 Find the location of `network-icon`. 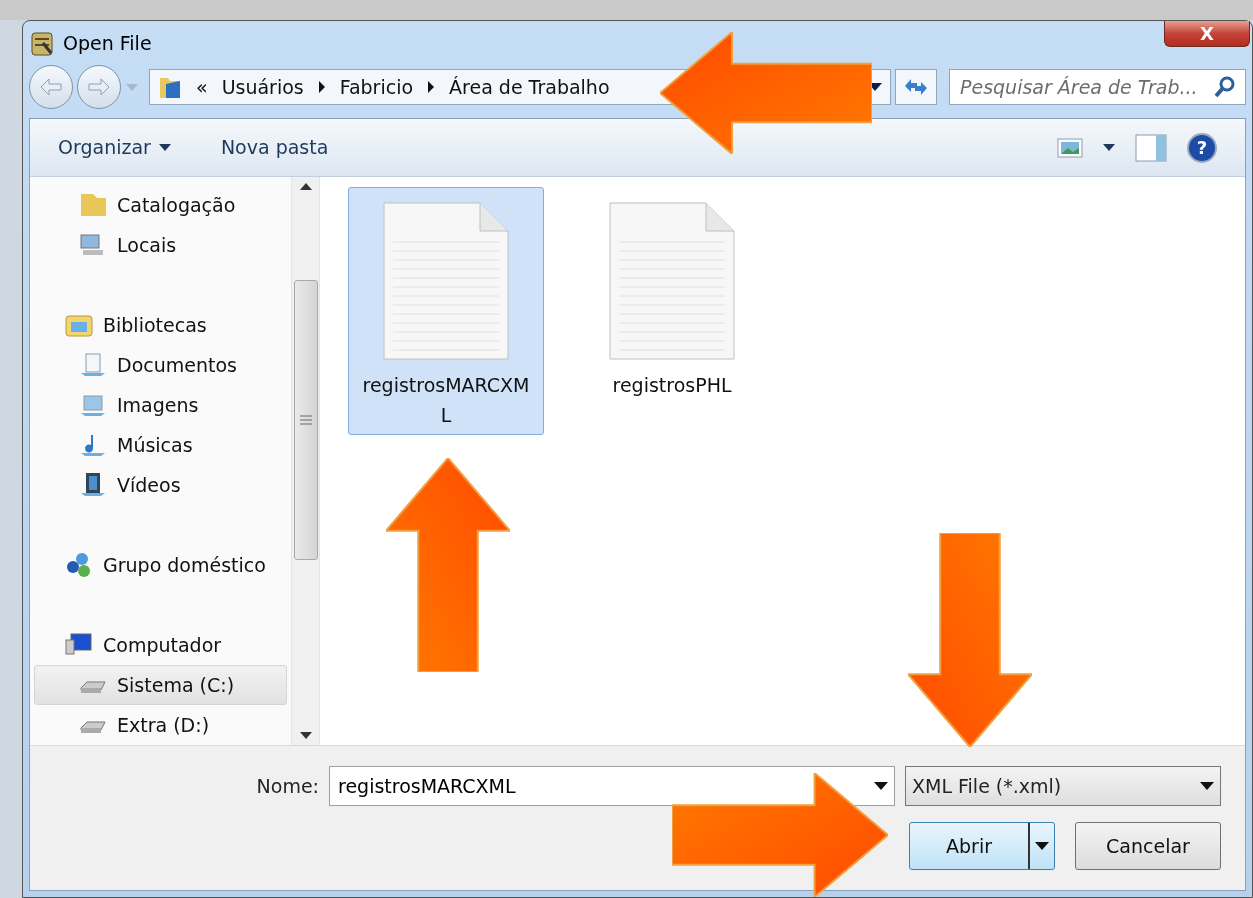

network-icon is located at coordinates (79, 565).